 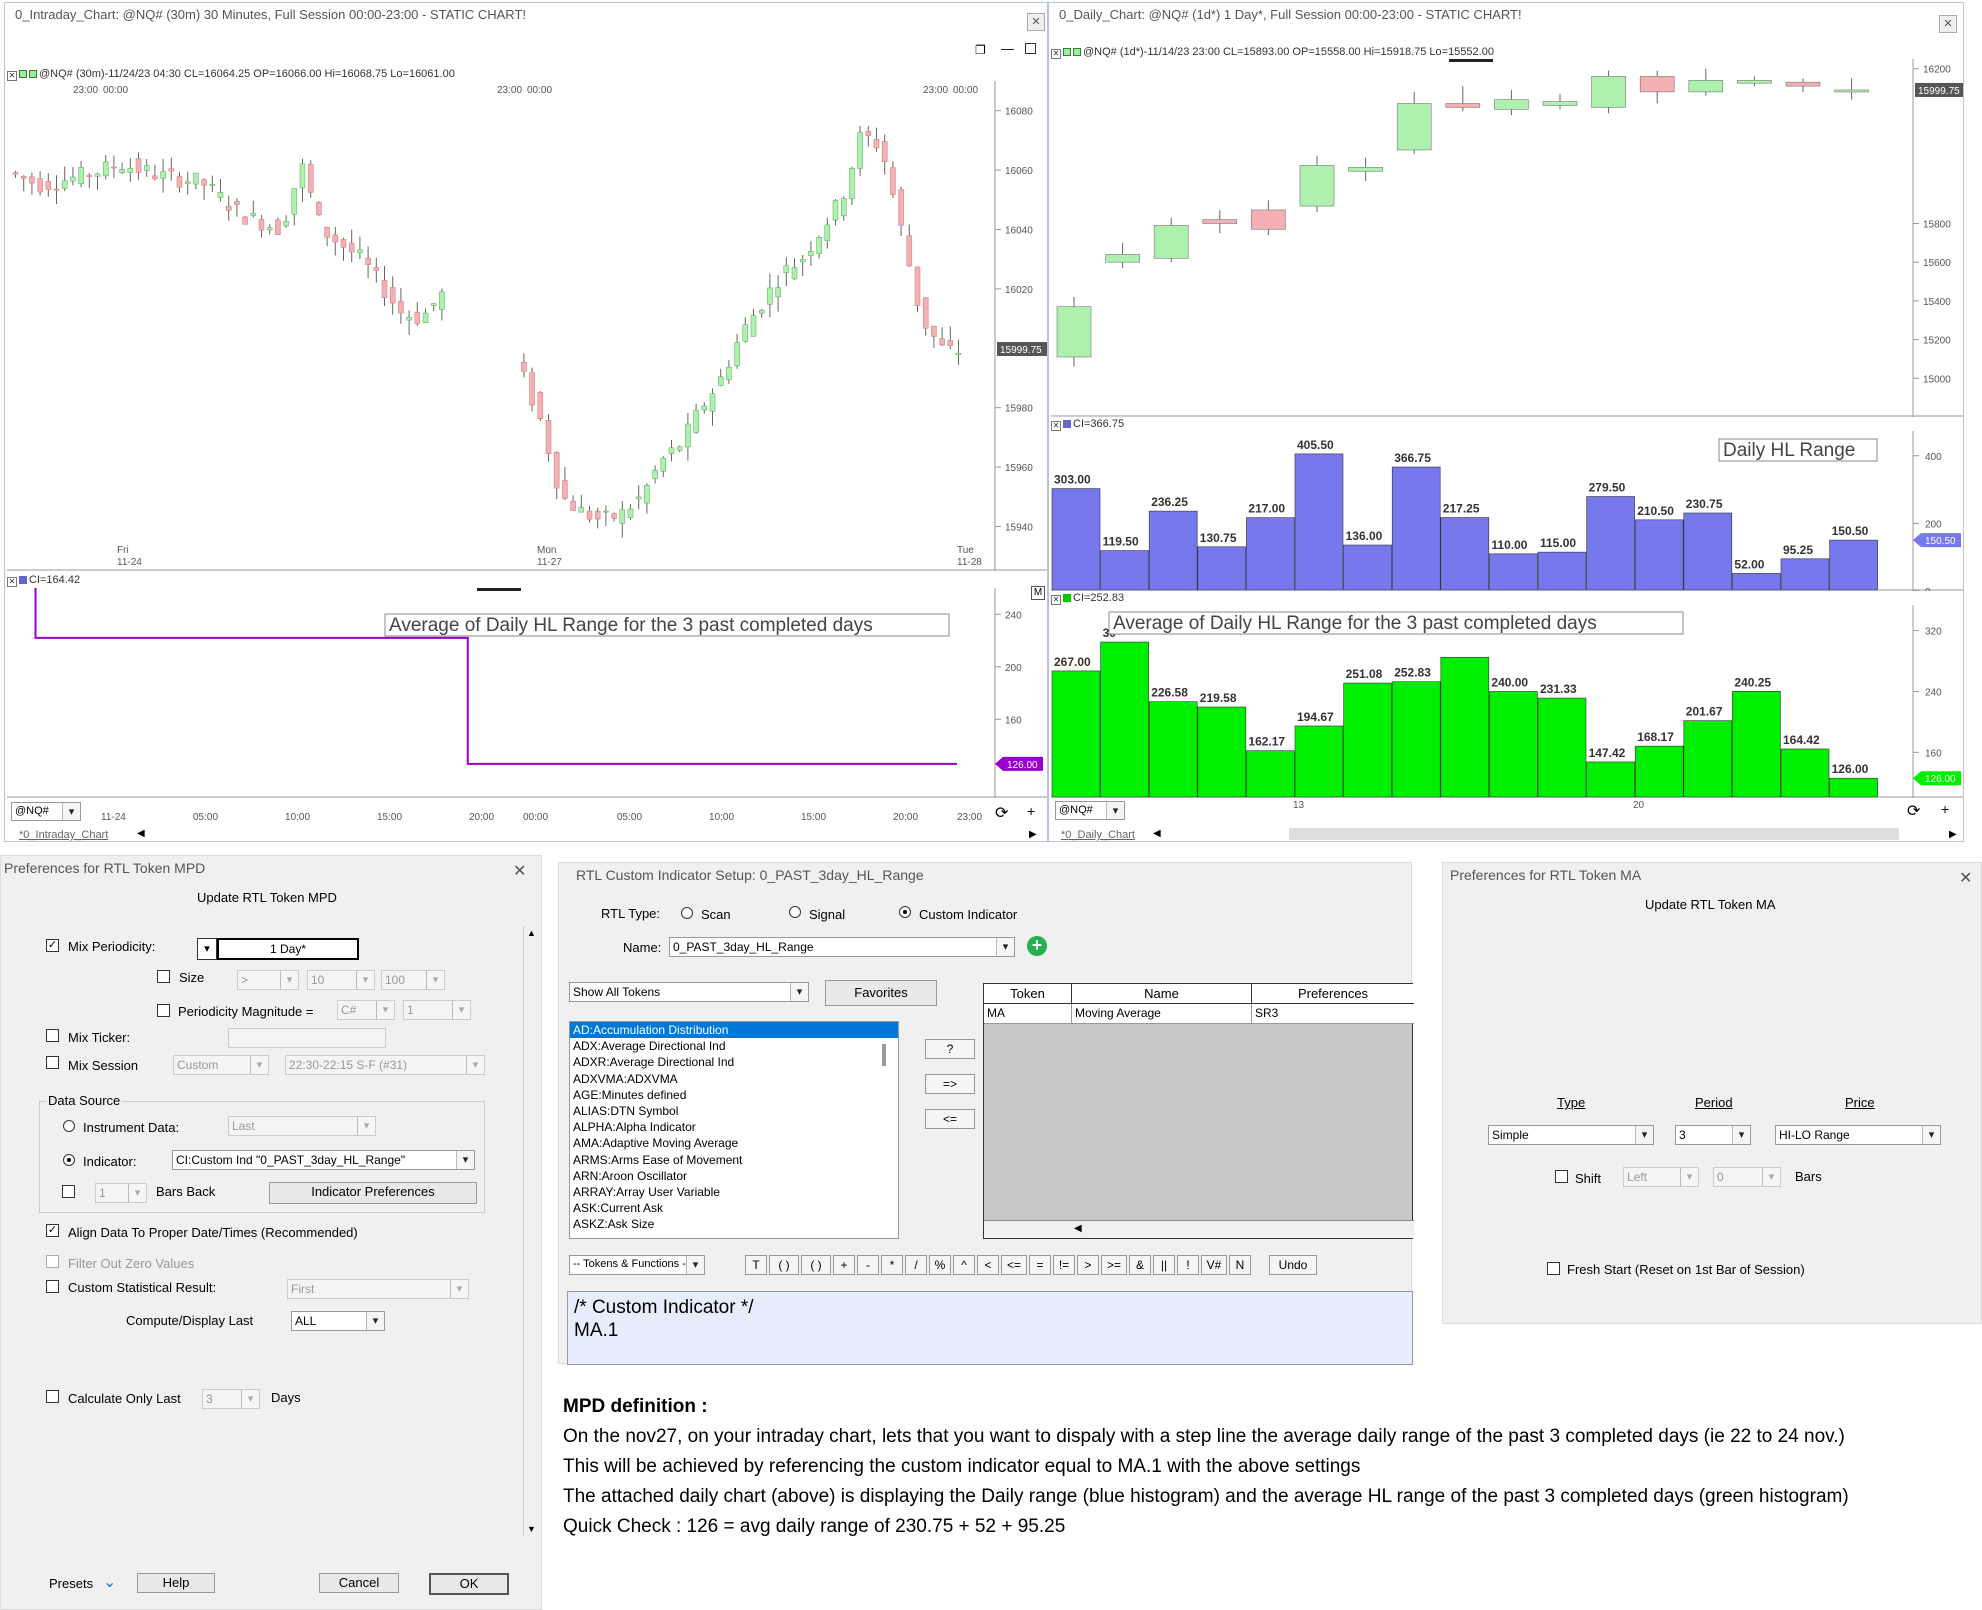 What do you see at coordinates (531, 933) in the screenshot?
I see `scroll-up-icon: ▲` at bounding box center [531, 933].